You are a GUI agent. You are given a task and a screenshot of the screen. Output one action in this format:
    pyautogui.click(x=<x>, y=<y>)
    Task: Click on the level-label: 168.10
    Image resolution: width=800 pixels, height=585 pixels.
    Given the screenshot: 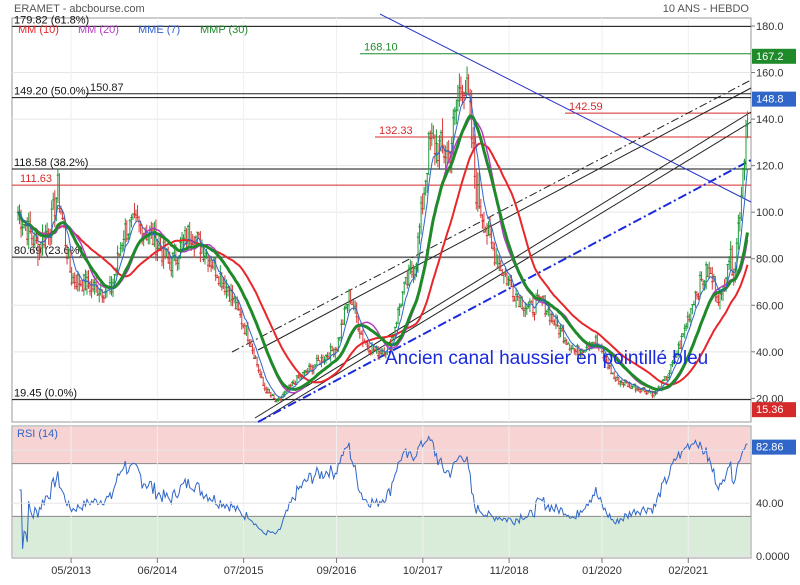 What is the action you would take?
    pyautogui.click(x=381, y=48)
    